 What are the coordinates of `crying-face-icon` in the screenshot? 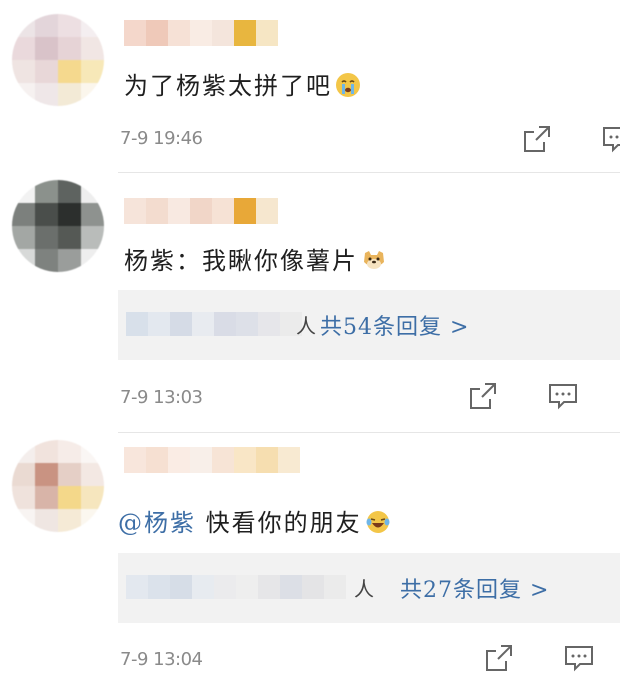 It's located at (348, 85).